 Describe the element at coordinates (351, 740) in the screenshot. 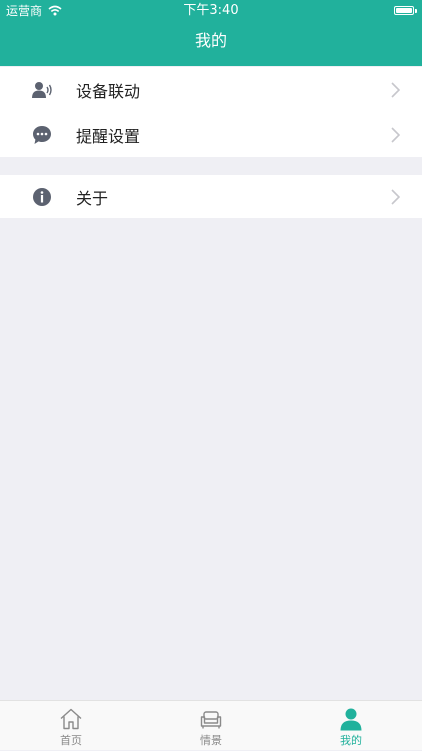

I see `tab-label: 我的` at that location.